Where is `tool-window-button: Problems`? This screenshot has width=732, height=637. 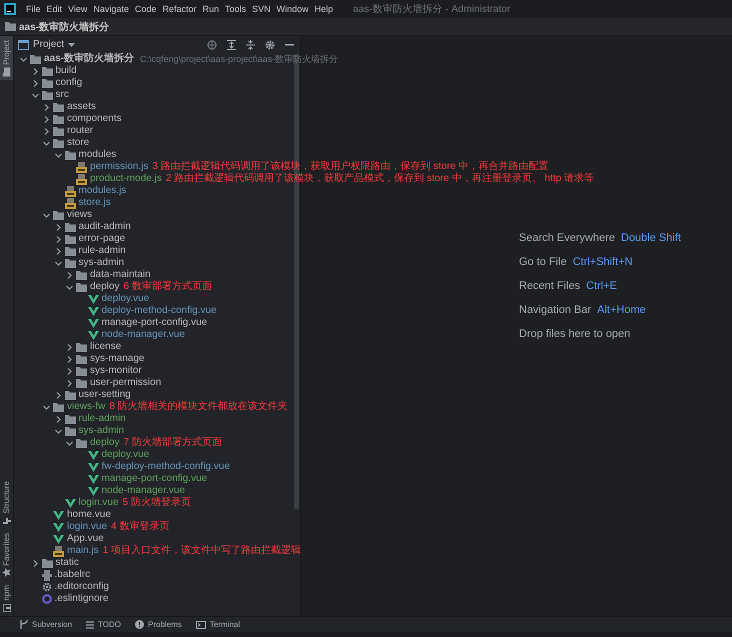
tool-window-button: Problems is located at coordinates (158, 624).